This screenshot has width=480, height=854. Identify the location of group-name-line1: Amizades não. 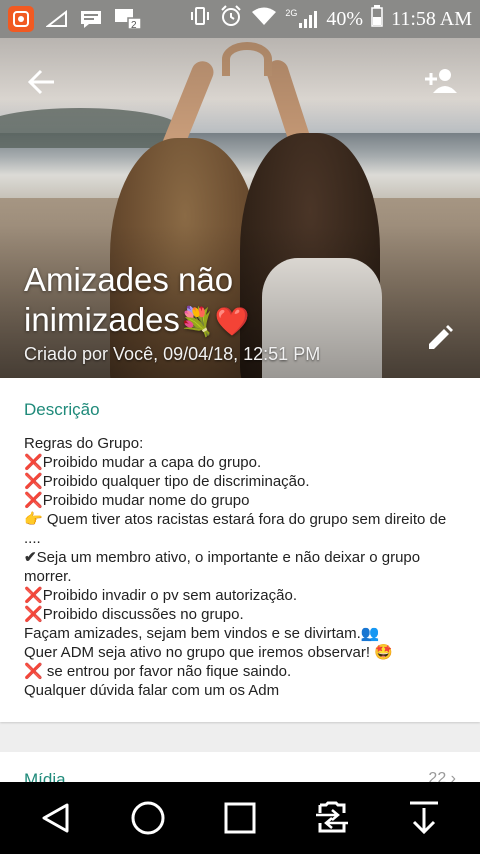
(129, 279).